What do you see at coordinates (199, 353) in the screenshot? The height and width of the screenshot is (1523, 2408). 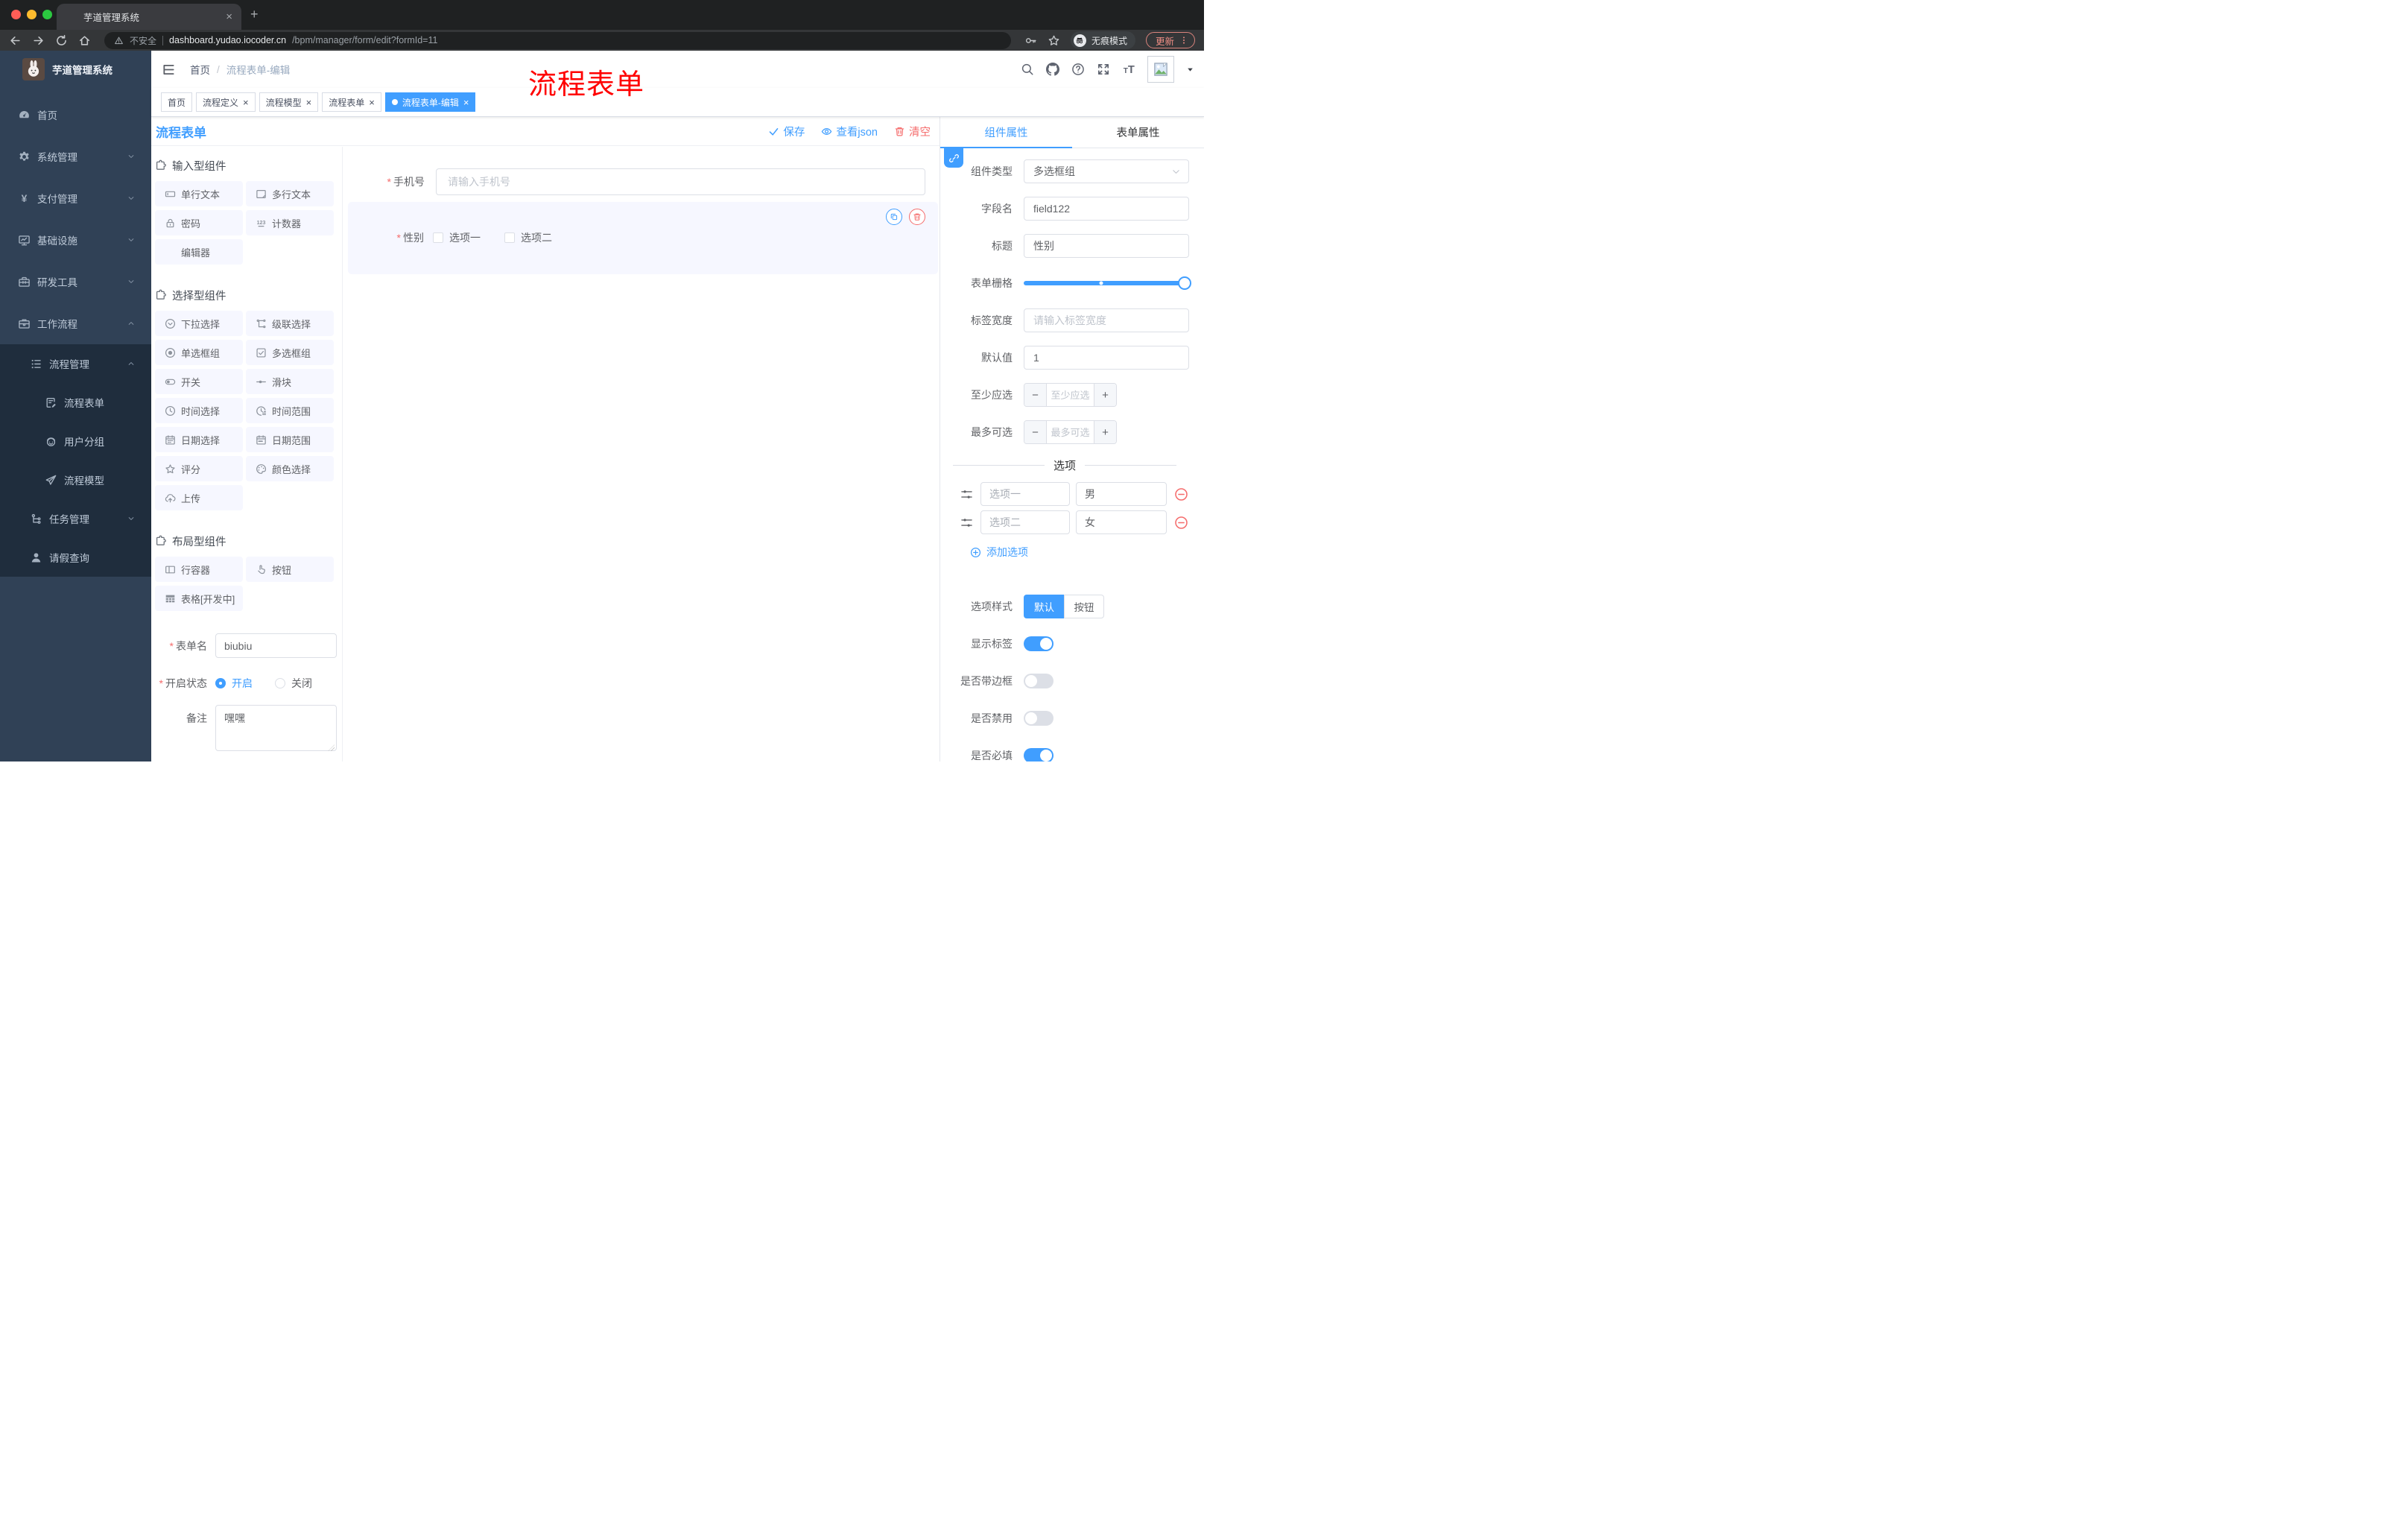 I see `component-item-单选框组: 单选框组` at bounding box center [199, 353].